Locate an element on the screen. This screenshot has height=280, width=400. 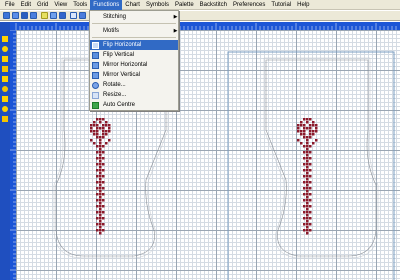
menu-backstitch: Backstitch is located at coordinates (213, 5).